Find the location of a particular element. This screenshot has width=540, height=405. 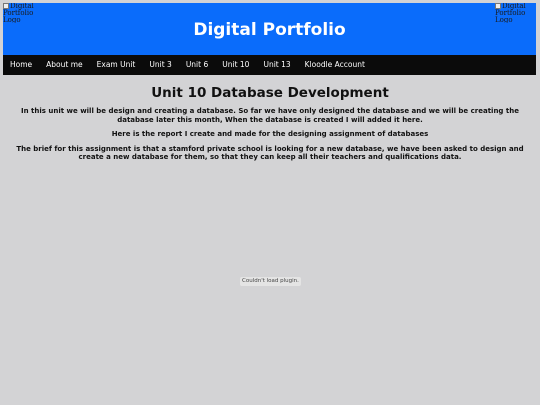

nav-item-unit-6: Unit 6 is located at coordinates (197, 65).